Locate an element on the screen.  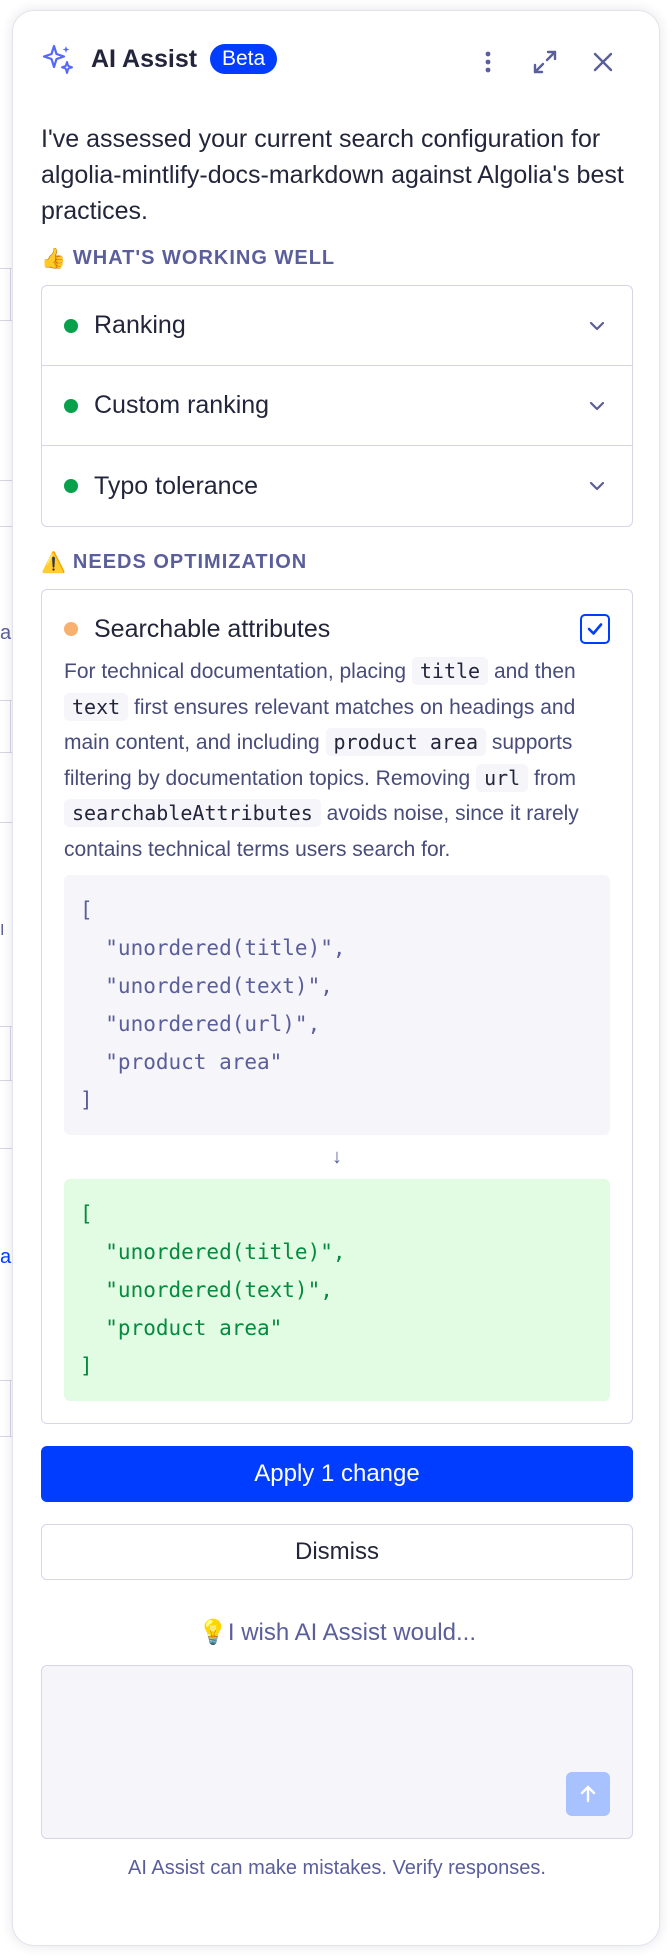
inline-code: product area is located at coordinates (406, 742).